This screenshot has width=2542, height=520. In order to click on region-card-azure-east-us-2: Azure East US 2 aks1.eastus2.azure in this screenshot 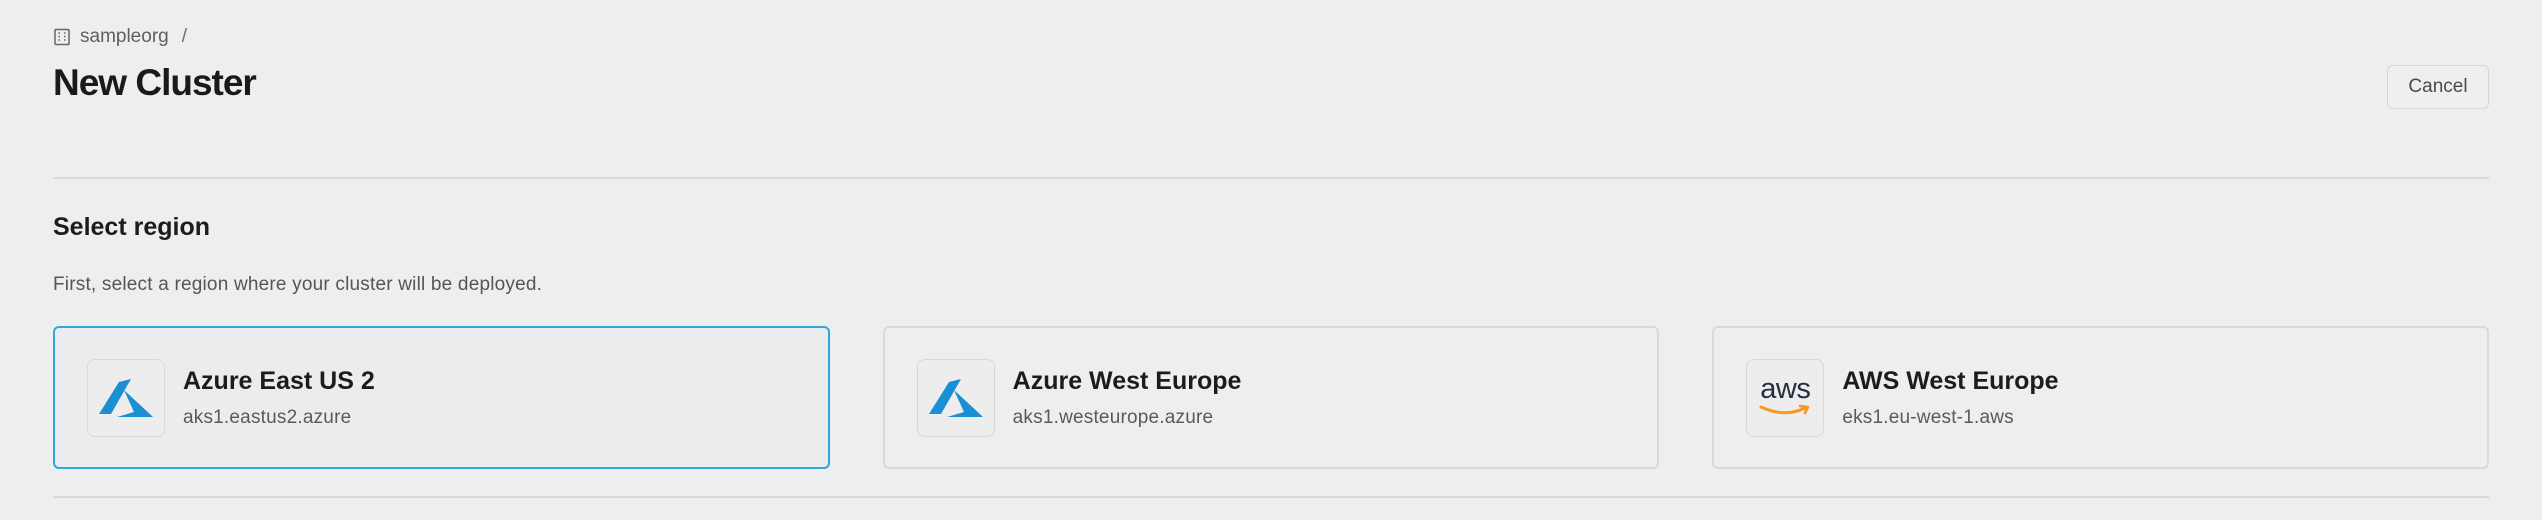, I will do `click(441, 397)`.